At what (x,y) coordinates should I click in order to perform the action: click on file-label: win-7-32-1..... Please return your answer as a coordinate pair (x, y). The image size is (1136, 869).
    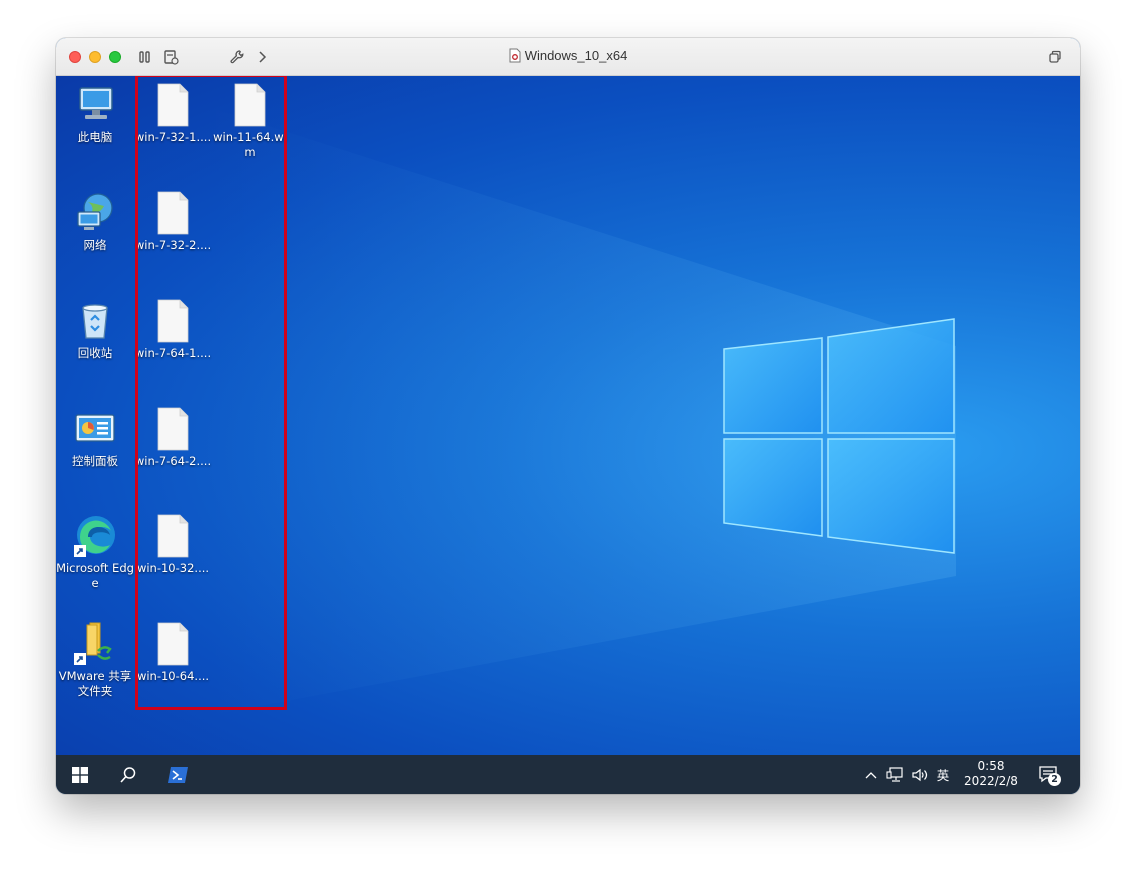
    Looking at the image, I should click on (173, 137).